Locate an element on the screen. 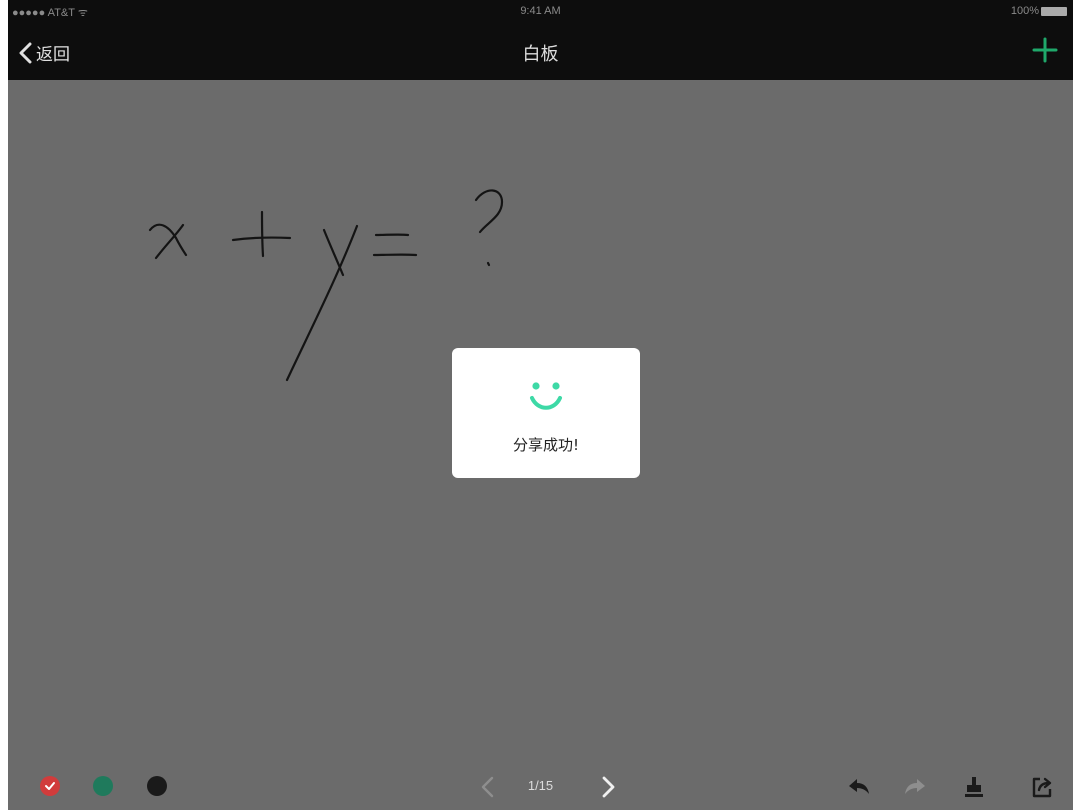  battery-percent: 100% is located at coordinates (1024, 11).